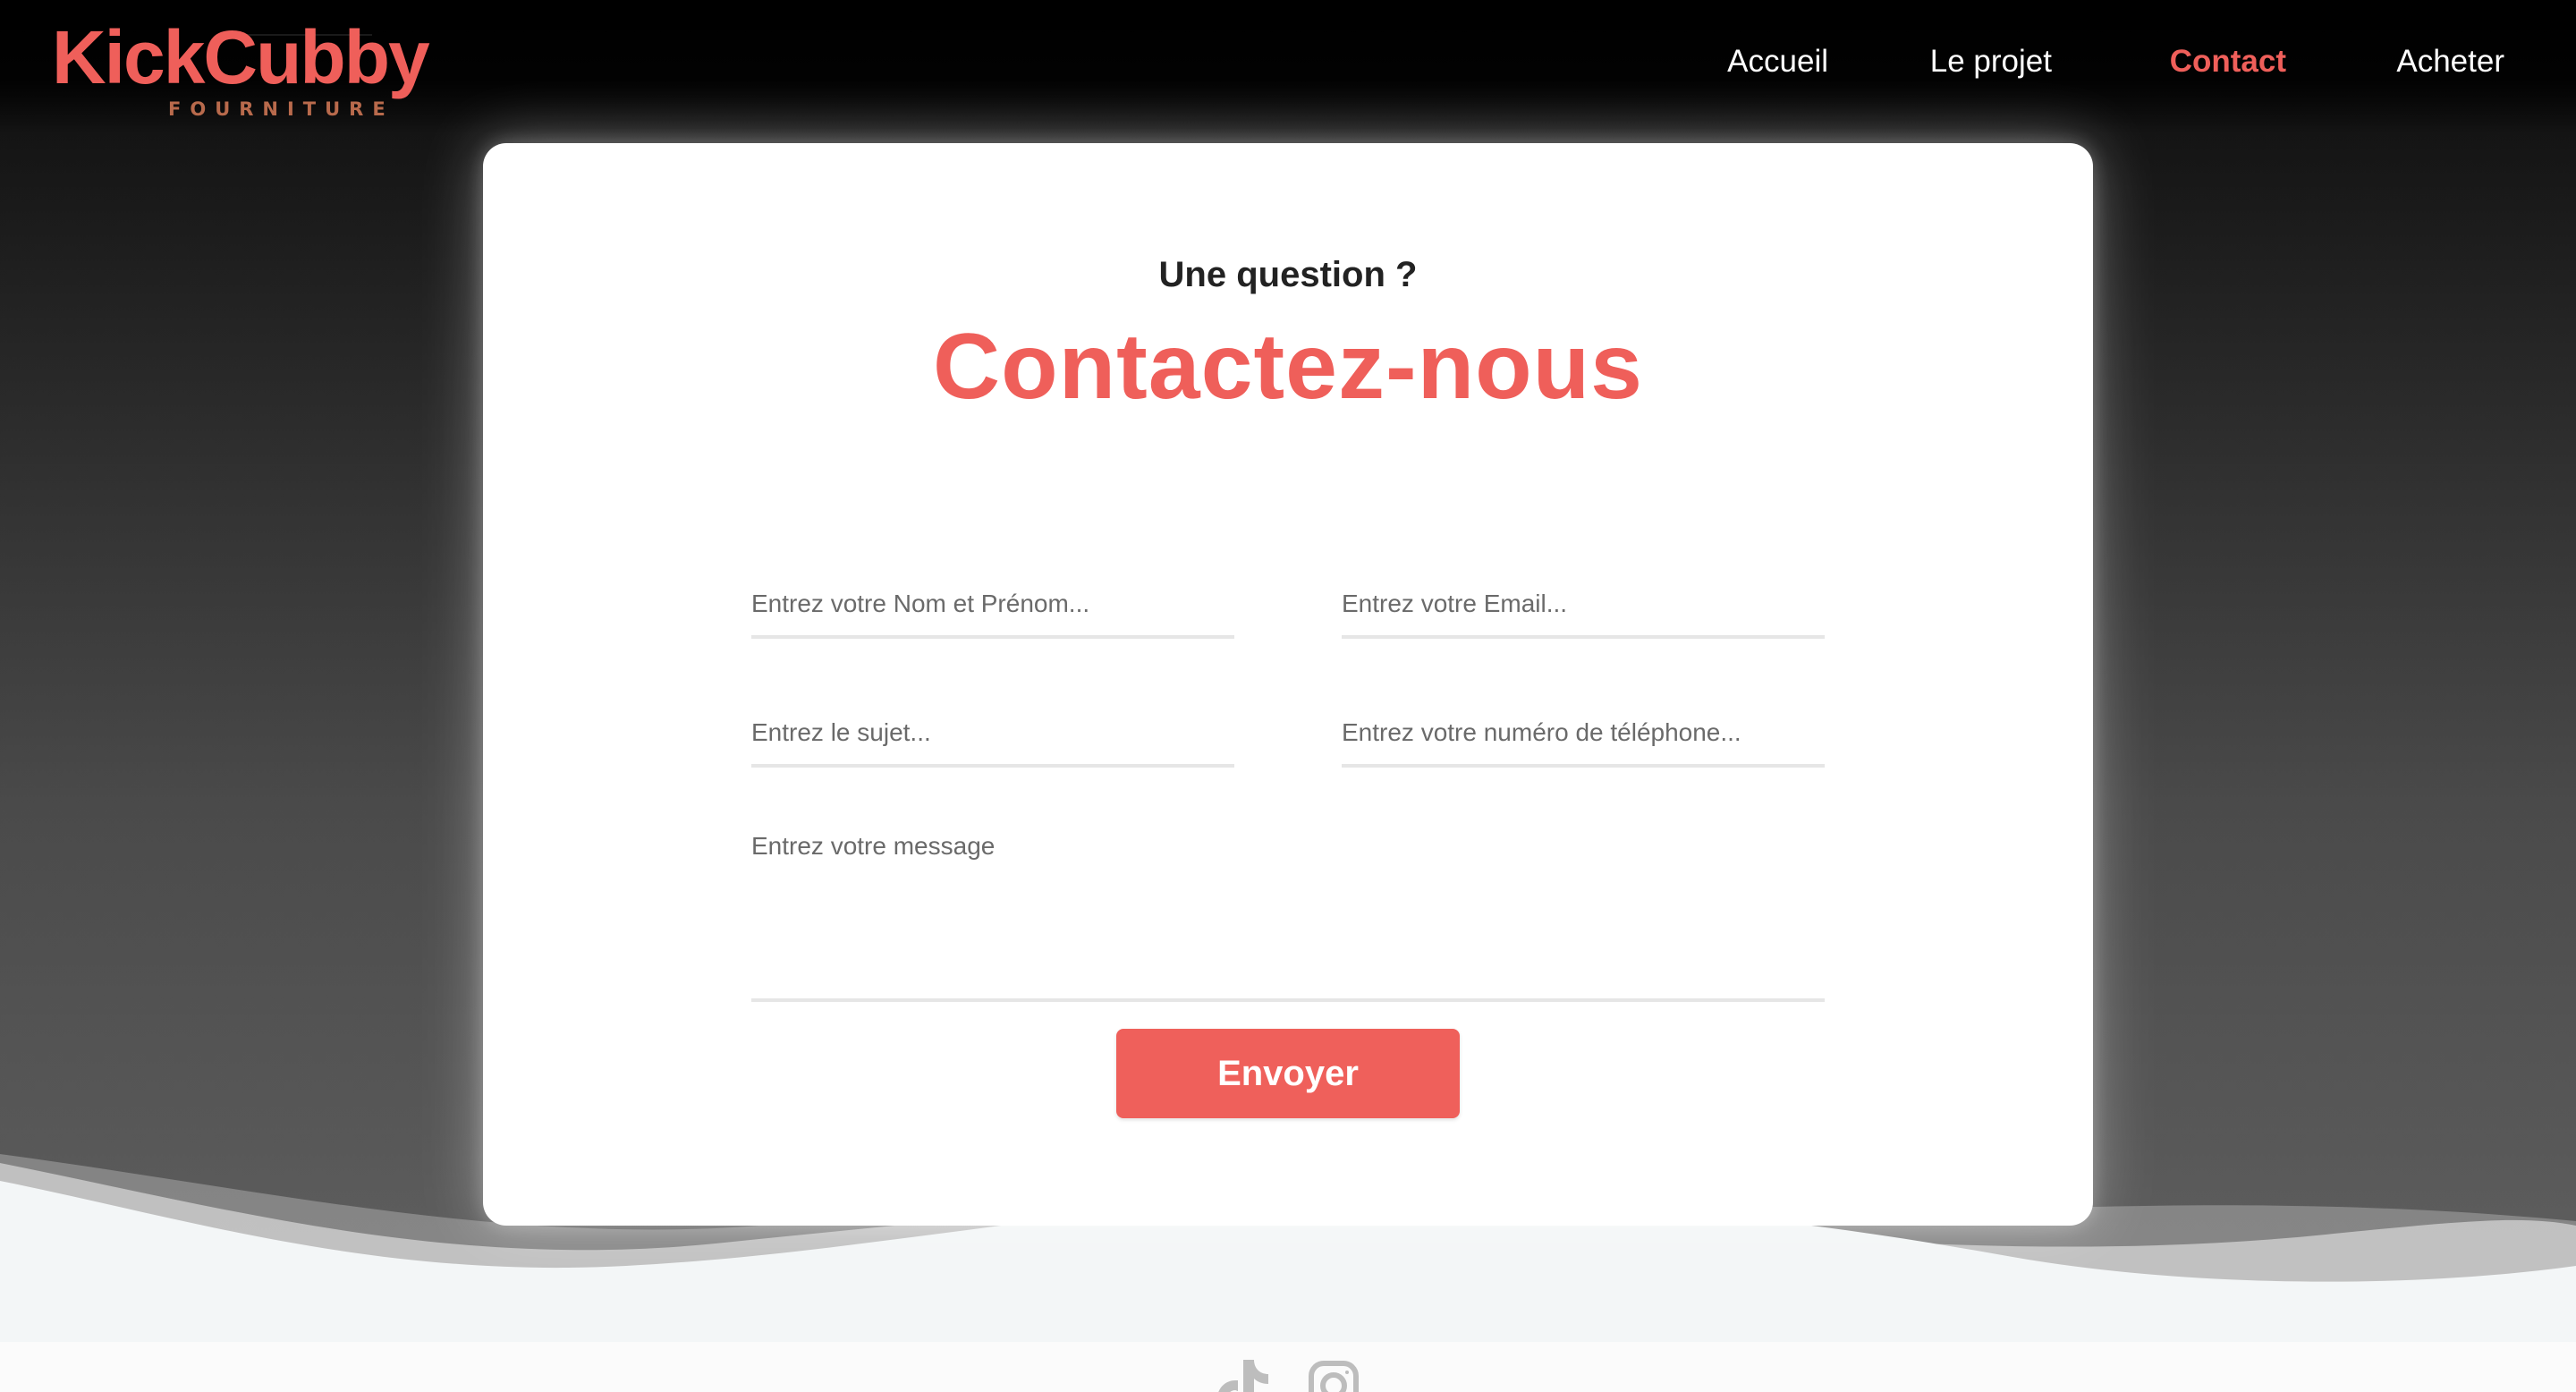 The width and height of the screenshot is (2576, 1392). Describe the element at coordinates (1288, 367) in the screenshot. I see `page-title: Contactez-nous` at that location.